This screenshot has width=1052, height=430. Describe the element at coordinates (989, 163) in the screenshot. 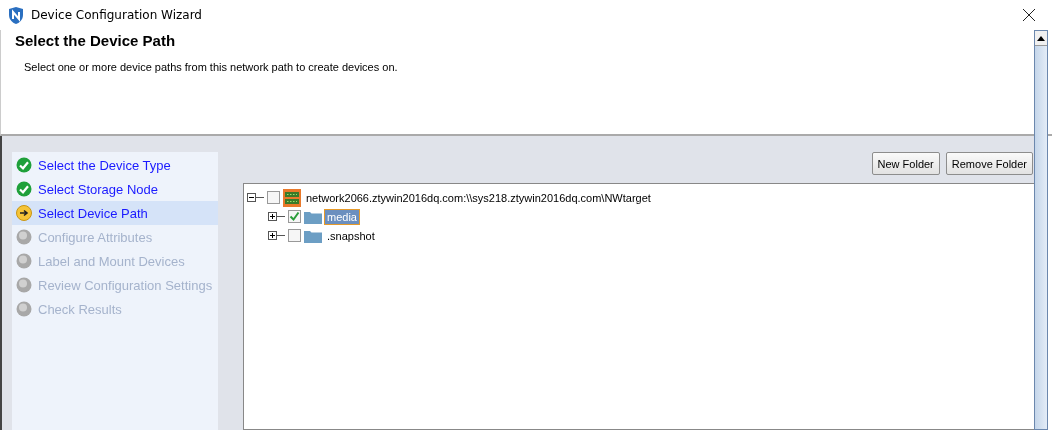

I see `folder-button: Remove Folder` at that location.